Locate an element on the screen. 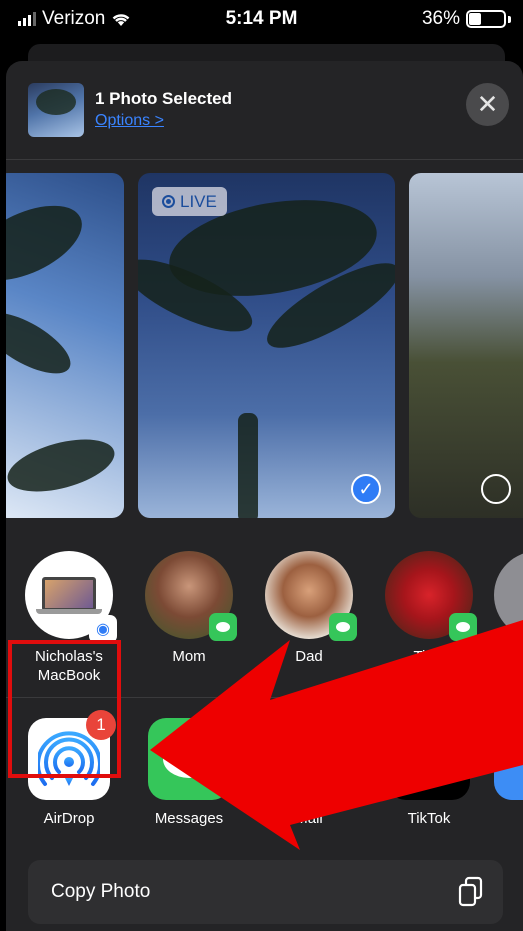 The image size is (523, 931). app-more is located at coordinates (508, 759).